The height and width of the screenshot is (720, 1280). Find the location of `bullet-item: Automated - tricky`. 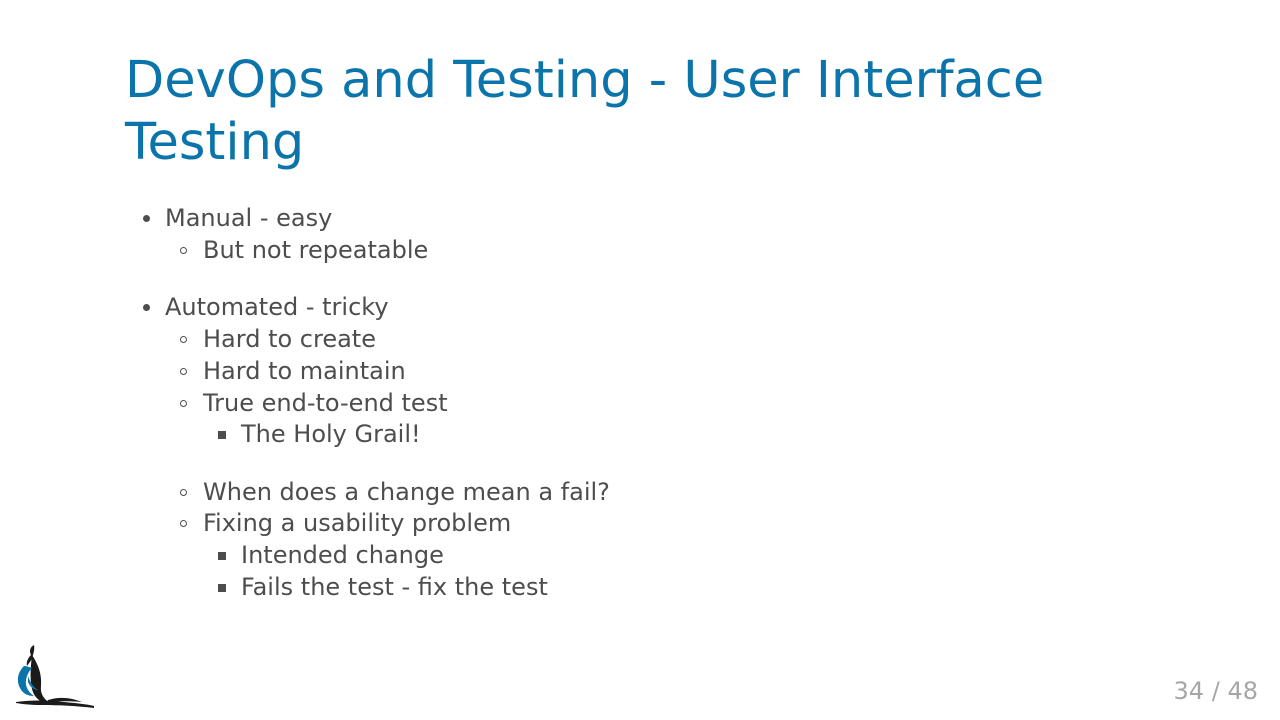

bullet-item: Automated - tricky is located at coordinates (277, 307).